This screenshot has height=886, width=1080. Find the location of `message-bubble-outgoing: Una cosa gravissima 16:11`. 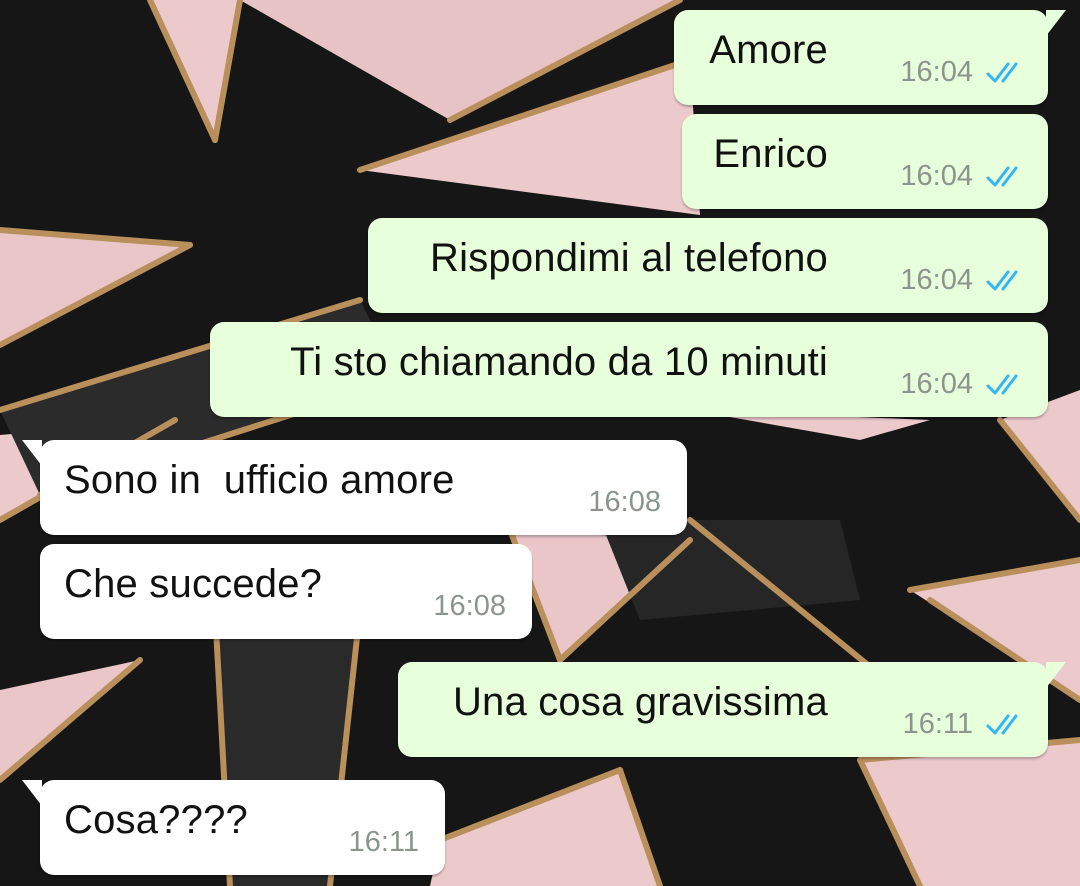

message-bubble-outgoing: Una cosa gravissima 16:11 is located at coordinates (732, 709).